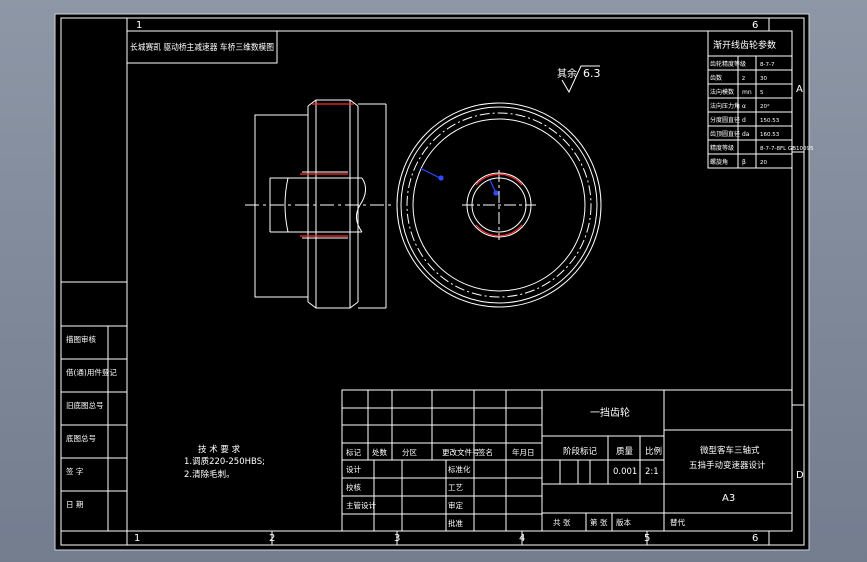 The width and height of the screenshot is (867, 562). Describe the element at coordinates (728, 498) in the screenshot. I see `sheet-size: A3` at that location.